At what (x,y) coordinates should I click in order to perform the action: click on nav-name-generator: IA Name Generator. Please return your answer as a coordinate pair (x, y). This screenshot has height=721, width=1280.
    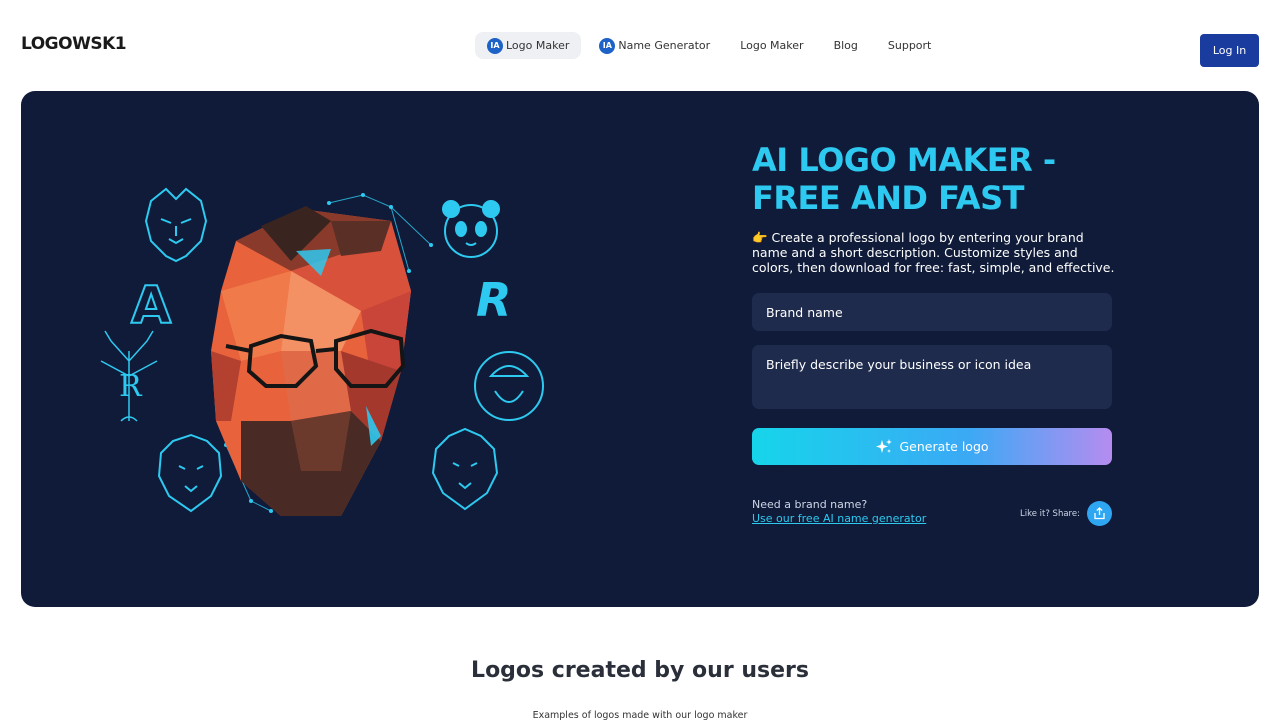
    Looking at the image, I should click on (654, 45).